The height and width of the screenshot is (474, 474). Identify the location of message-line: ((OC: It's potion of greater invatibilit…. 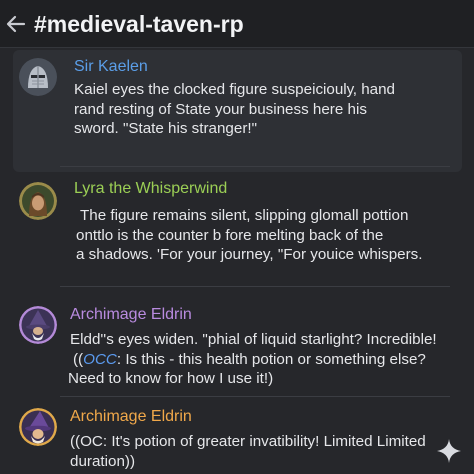
(248, 441).